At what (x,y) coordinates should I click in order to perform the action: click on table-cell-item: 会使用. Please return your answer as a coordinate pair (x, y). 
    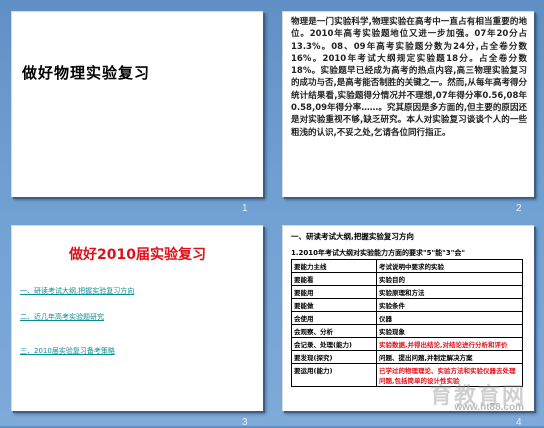
    Looking at the image, I should click on (334, 318).